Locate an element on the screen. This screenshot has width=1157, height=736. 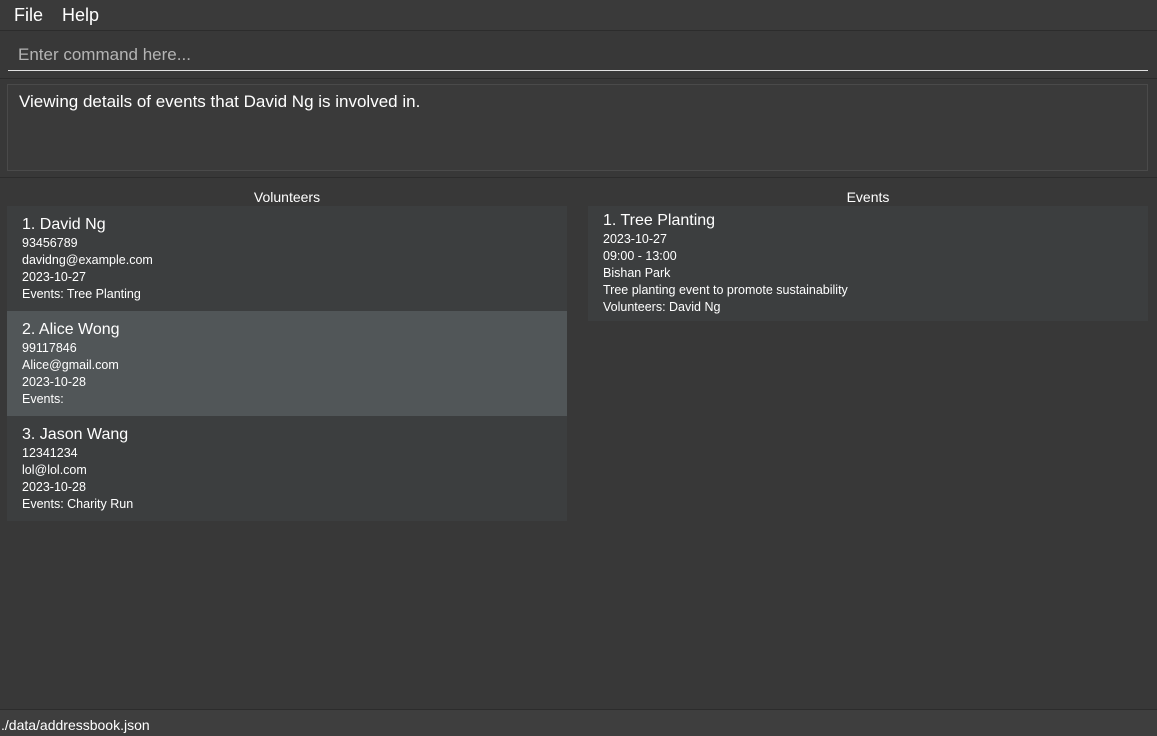
volunteer-email: lol@lol.com is located at coordinates (54, 470).